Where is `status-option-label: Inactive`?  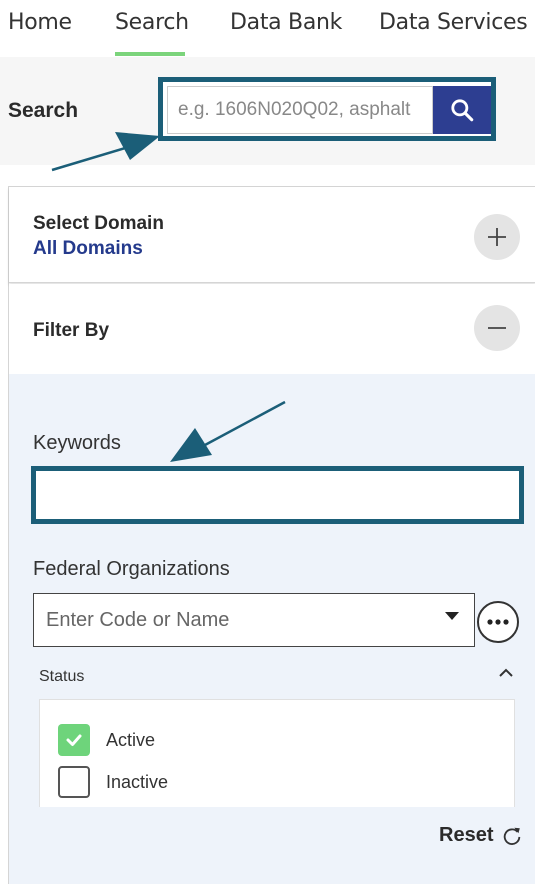 status-option-label: Inactive is located at coordinates (137, 781).